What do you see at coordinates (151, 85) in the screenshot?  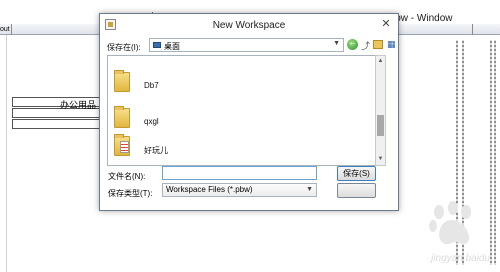 I see `file-name: Db7` at bounding box center [151, 85].